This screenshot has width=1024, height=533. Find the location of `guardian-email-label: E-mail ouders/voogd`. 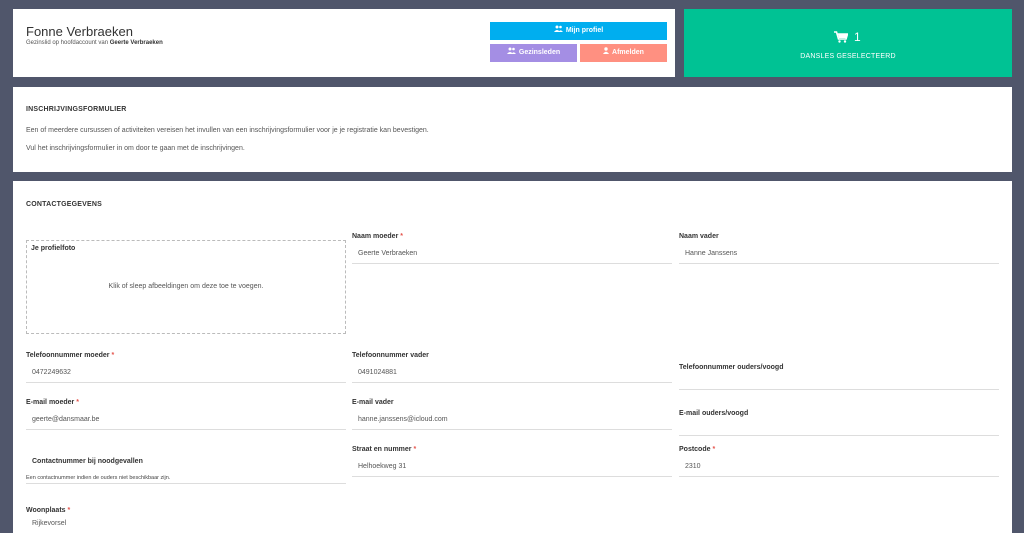

guardian-email-label: E-mail ouders/voogd is located at coordinates (714, 413).